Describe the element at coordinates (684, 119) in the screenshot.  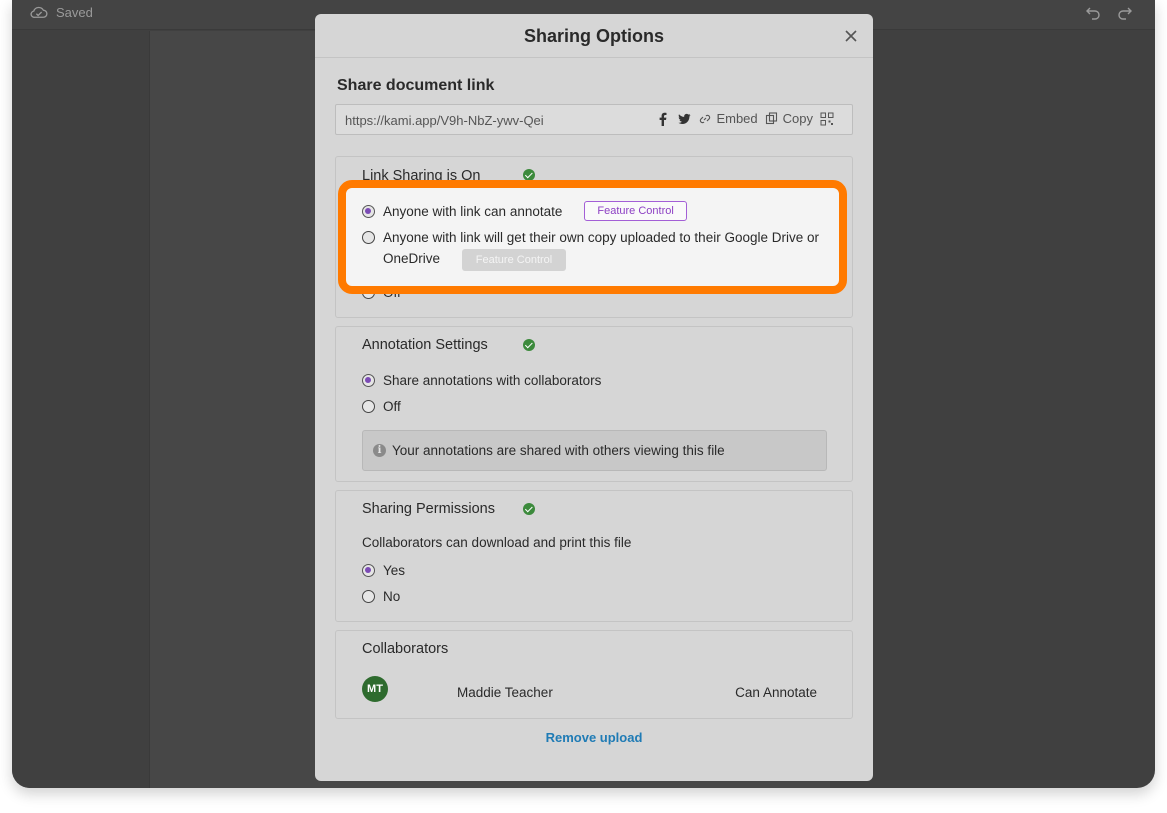
I see `twitter-icon` at that location.